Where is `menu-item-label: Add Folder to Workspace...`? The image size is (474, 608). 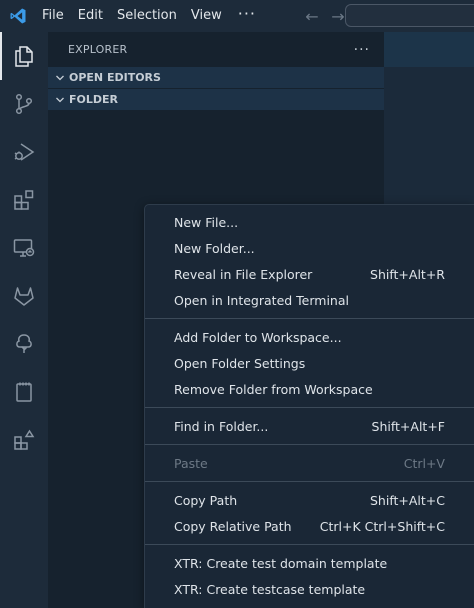 menu-item-label: Add Folder to Workspace... is located at coordinates (258, 337).